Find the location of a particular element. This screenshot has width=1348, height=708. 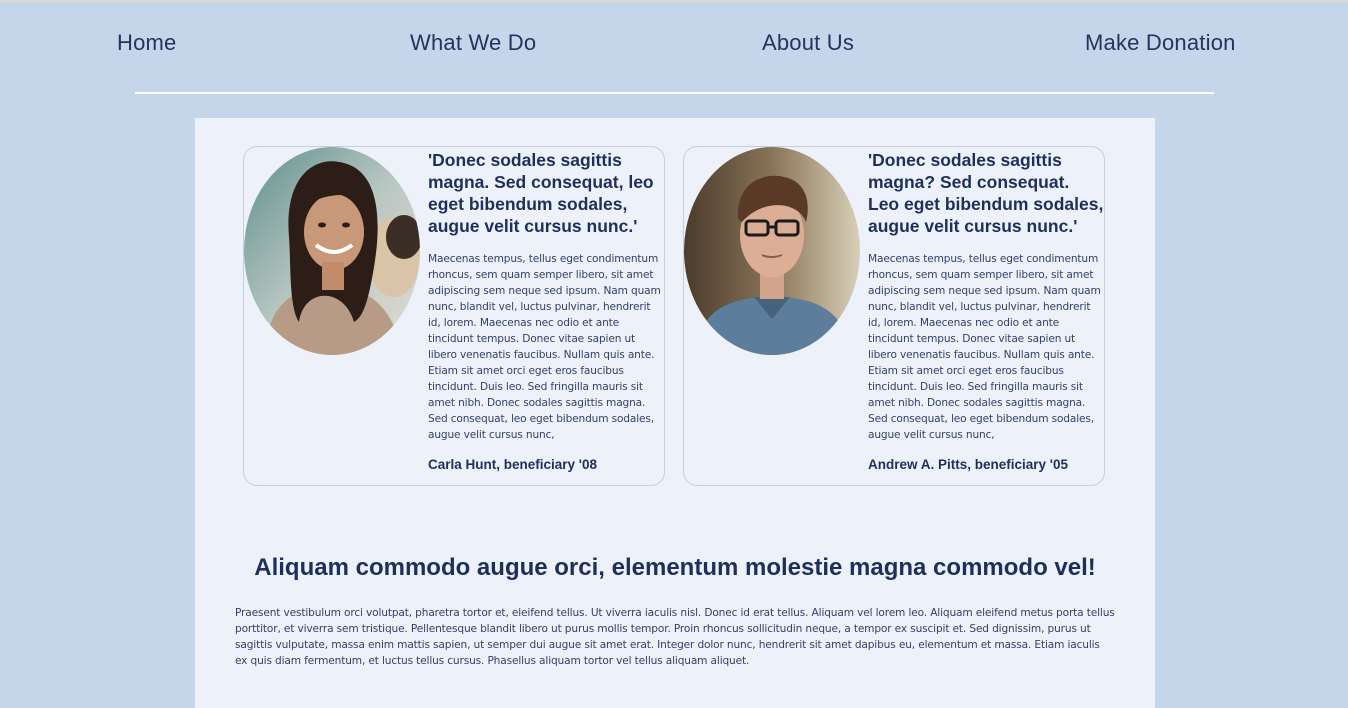

nav-link-what-we-do: What We Do is located at coordinates (473, 43).